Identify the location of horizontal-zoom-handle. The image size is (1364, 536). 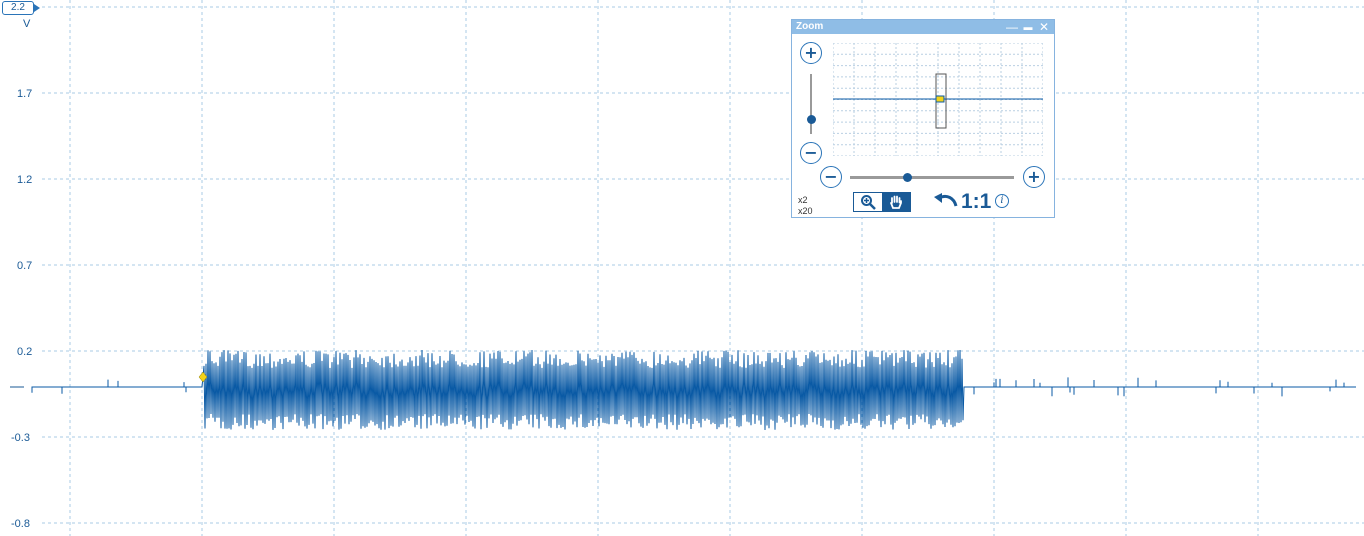
(908, 177).